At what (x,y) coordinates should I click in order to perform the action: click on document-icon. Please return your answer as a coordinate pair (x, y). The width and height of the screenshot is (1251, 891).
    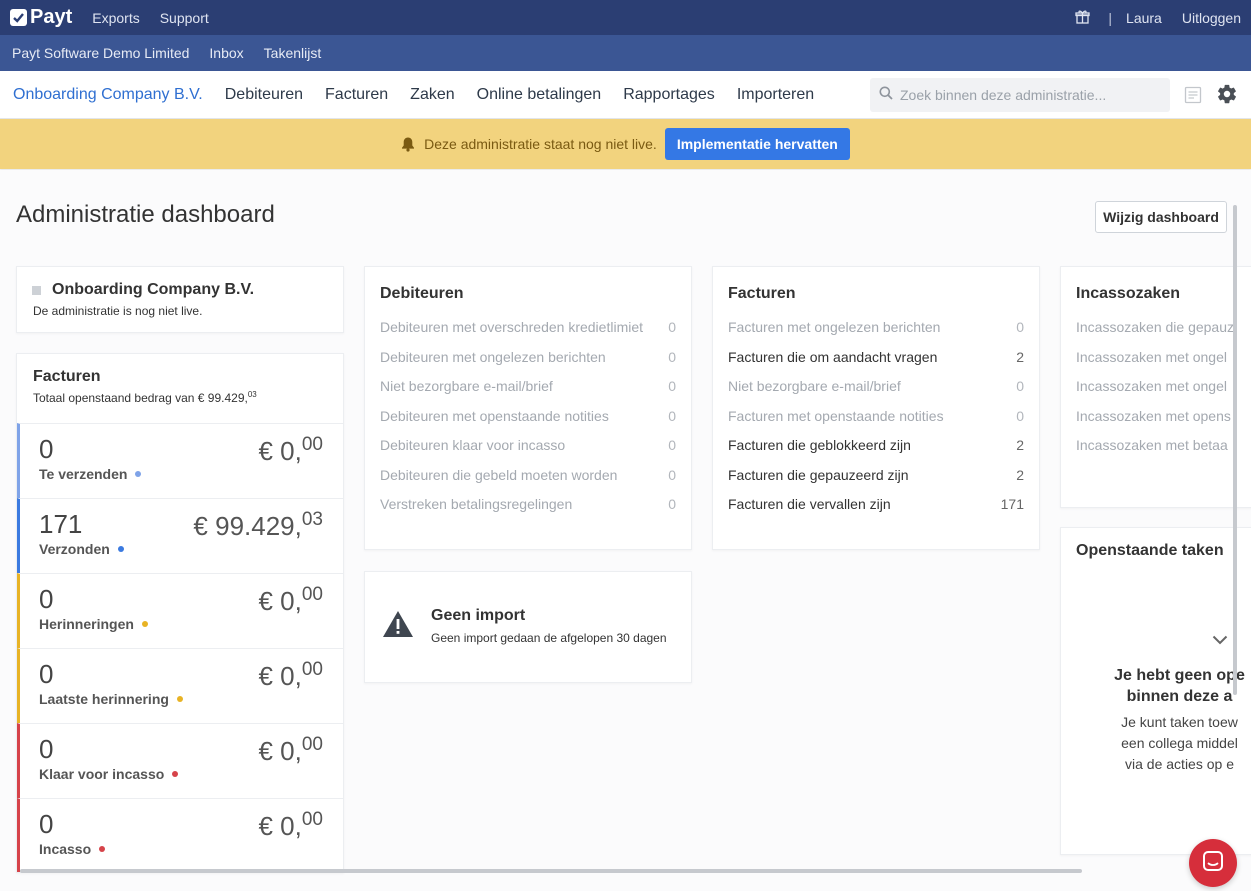
    Looking at the image, I should click on (1193, 97).